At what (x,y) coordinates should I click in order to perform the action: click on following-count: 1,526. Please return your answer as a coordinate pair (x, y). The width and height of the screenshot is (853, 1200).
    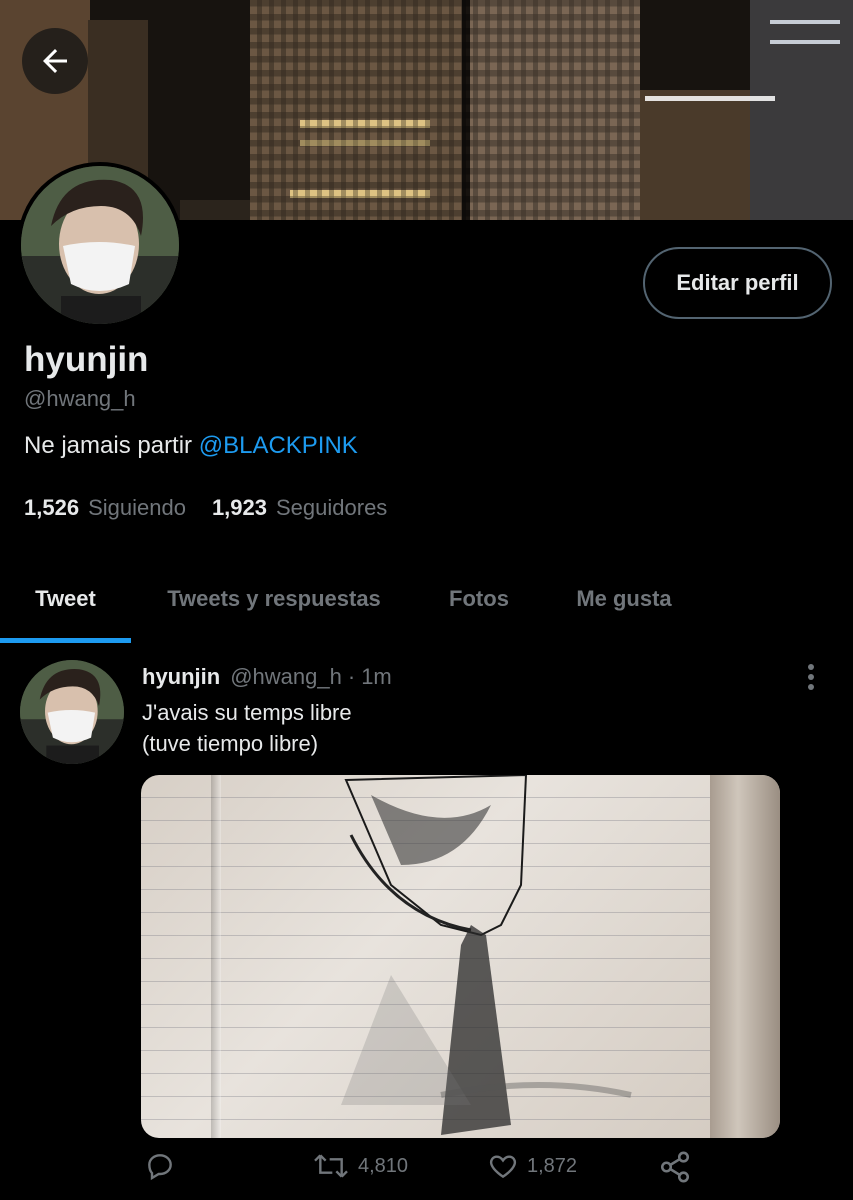
    Looking at the image, I should click on (52, 507).